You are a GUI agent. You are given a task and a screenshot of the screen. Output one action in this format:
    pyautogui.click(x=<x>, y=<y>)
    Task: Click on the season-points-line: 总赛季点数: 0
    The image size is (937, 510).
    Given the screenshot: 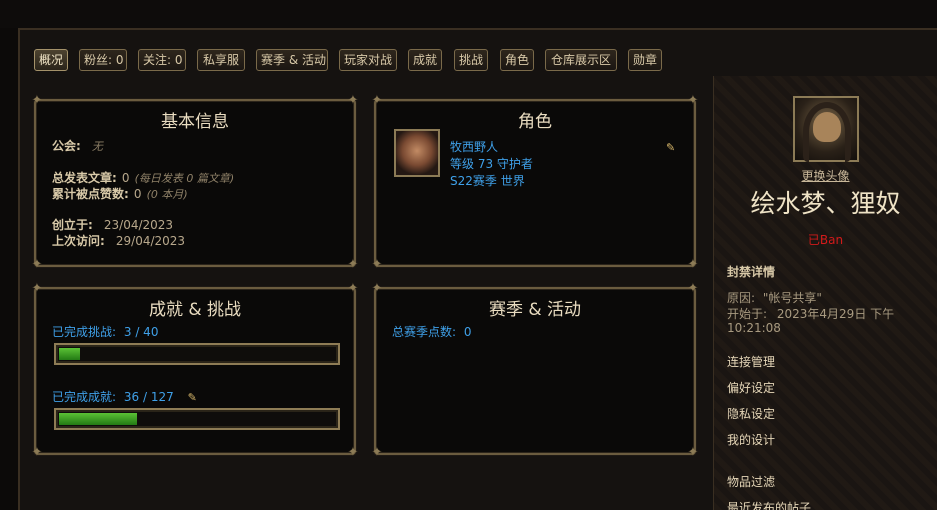 What is the action you would take?
    pyautogui.click(x=432, y=331)
    